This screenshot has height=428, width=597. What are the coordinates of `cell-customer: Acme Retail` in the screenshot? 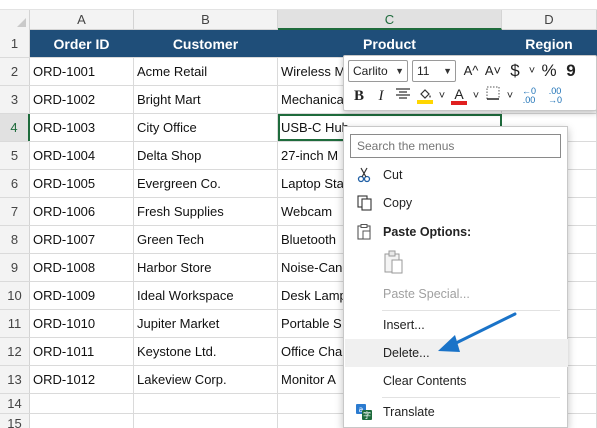 It's located at (206, 71).